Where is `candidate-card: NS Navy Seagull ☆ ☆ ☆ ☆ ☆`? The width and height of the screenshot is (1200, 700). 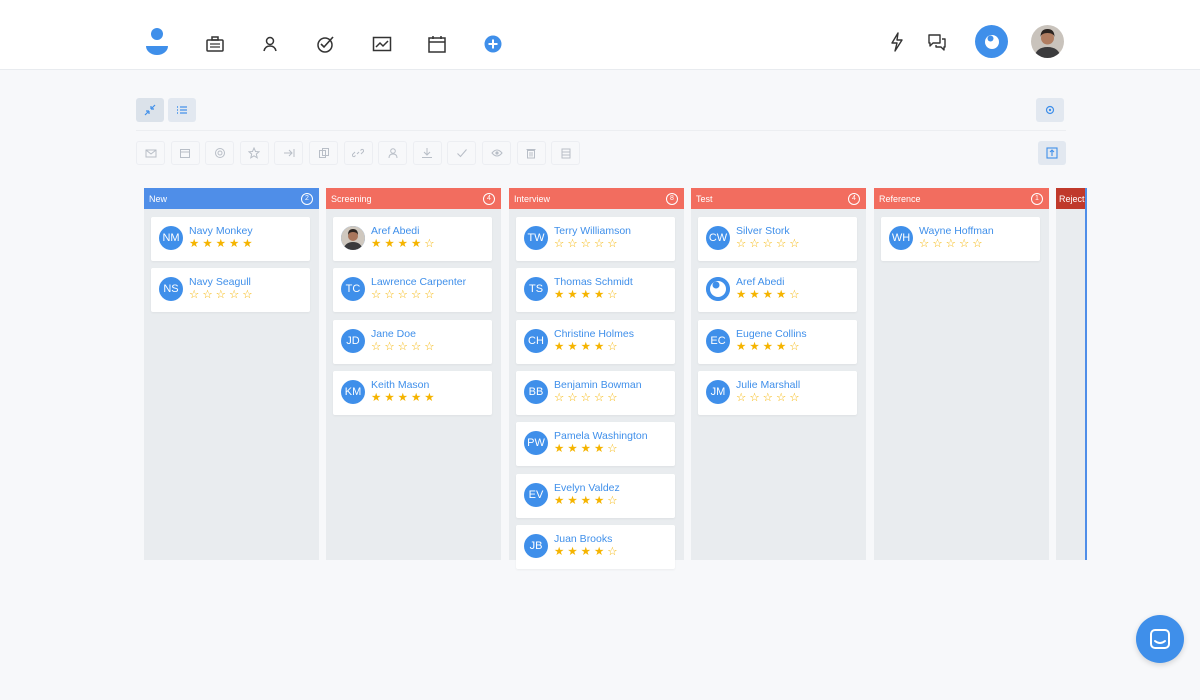 candidate-card: NS Navy Seagull ☆ ☆ ☆ ☆ ☆ is located at coordinates (230, 290).